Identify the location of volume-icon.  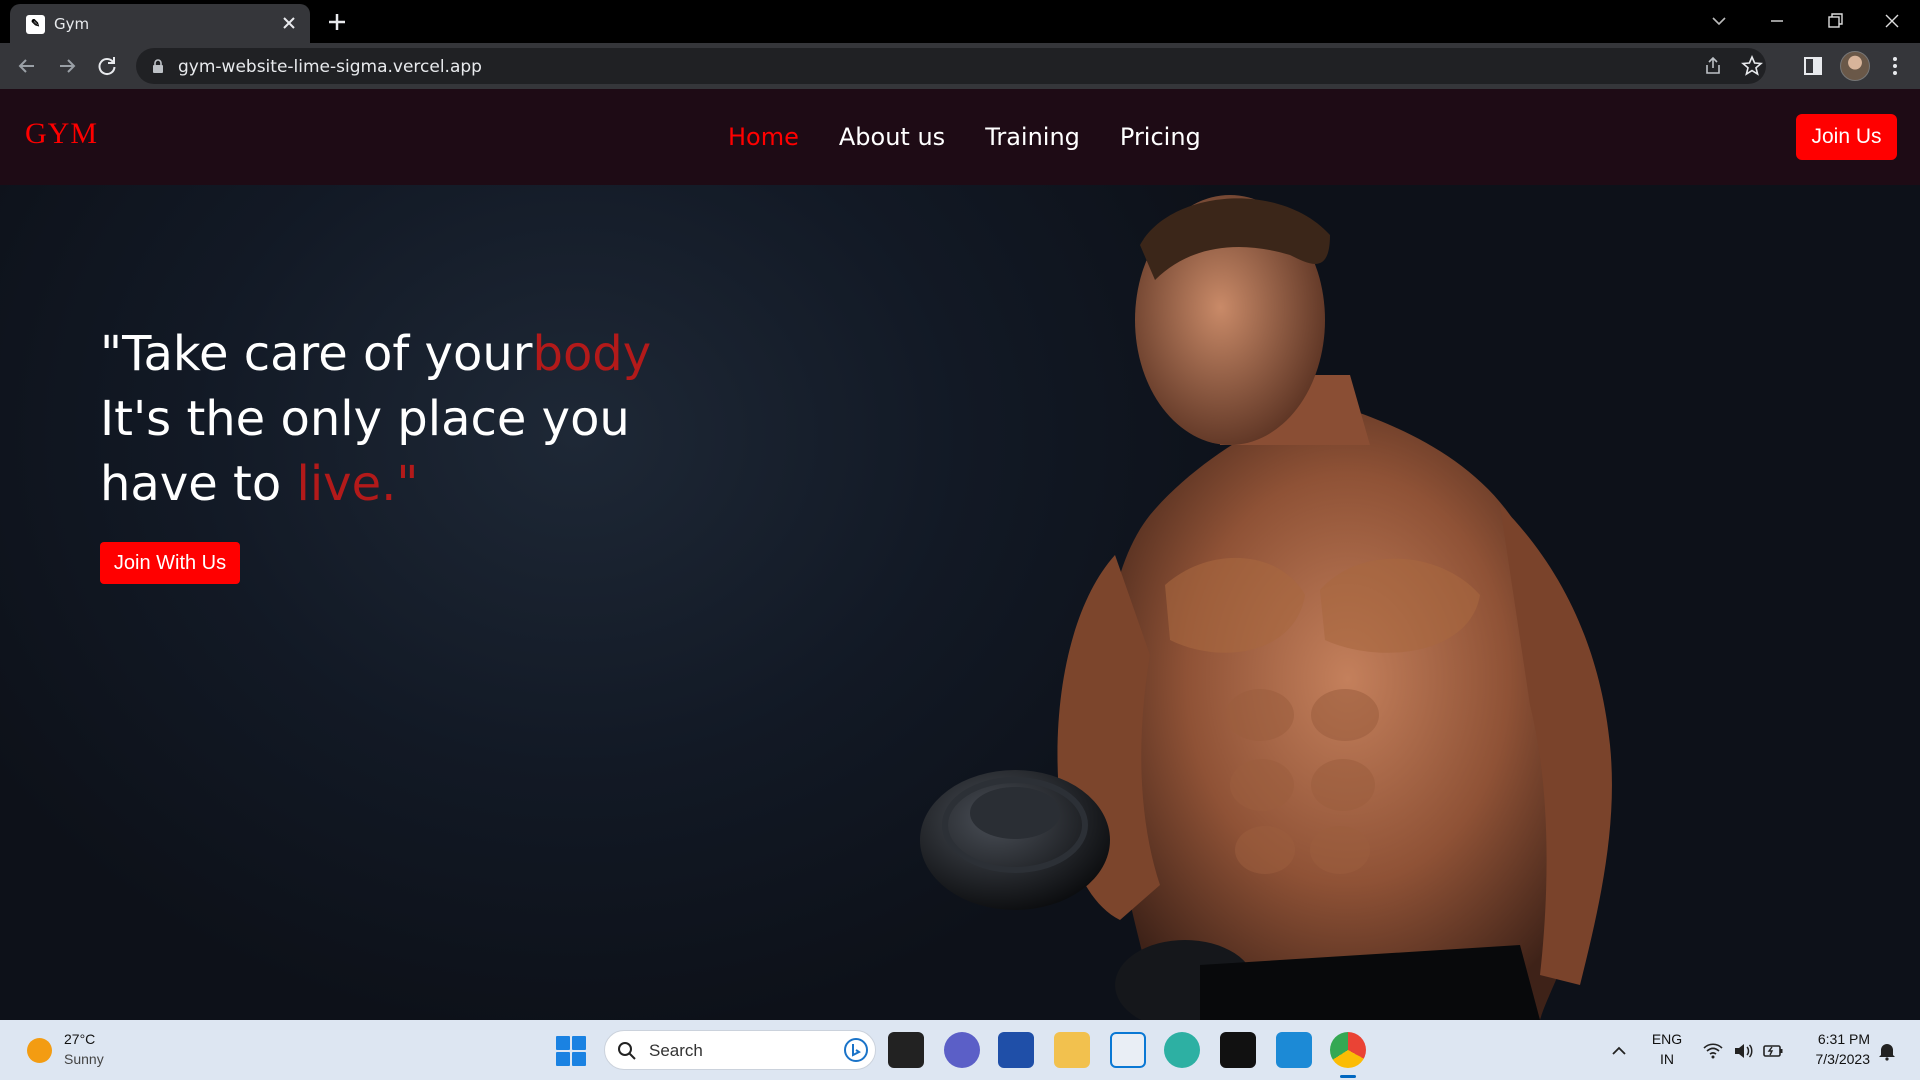
(1743, 1051).